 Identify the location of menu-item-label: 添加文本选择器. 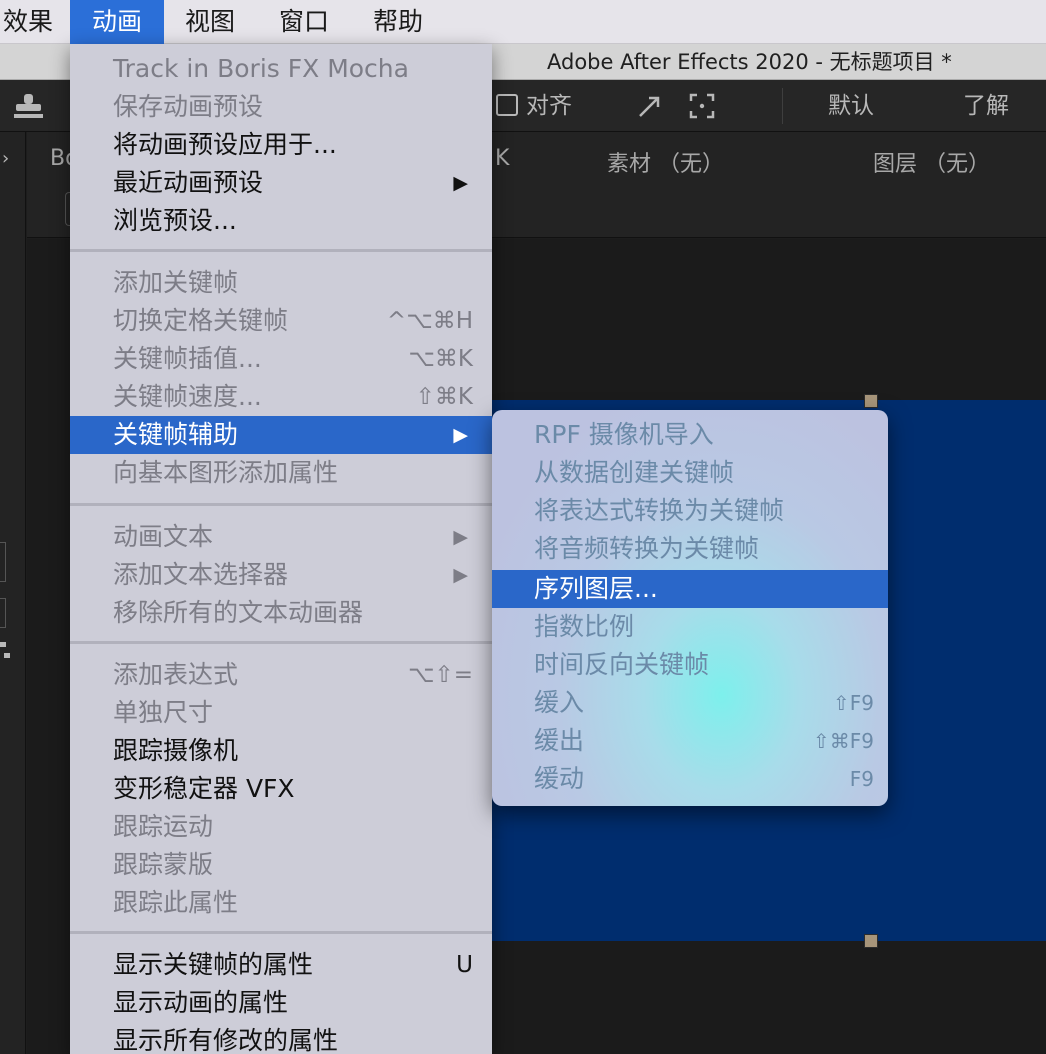
(201, 574).